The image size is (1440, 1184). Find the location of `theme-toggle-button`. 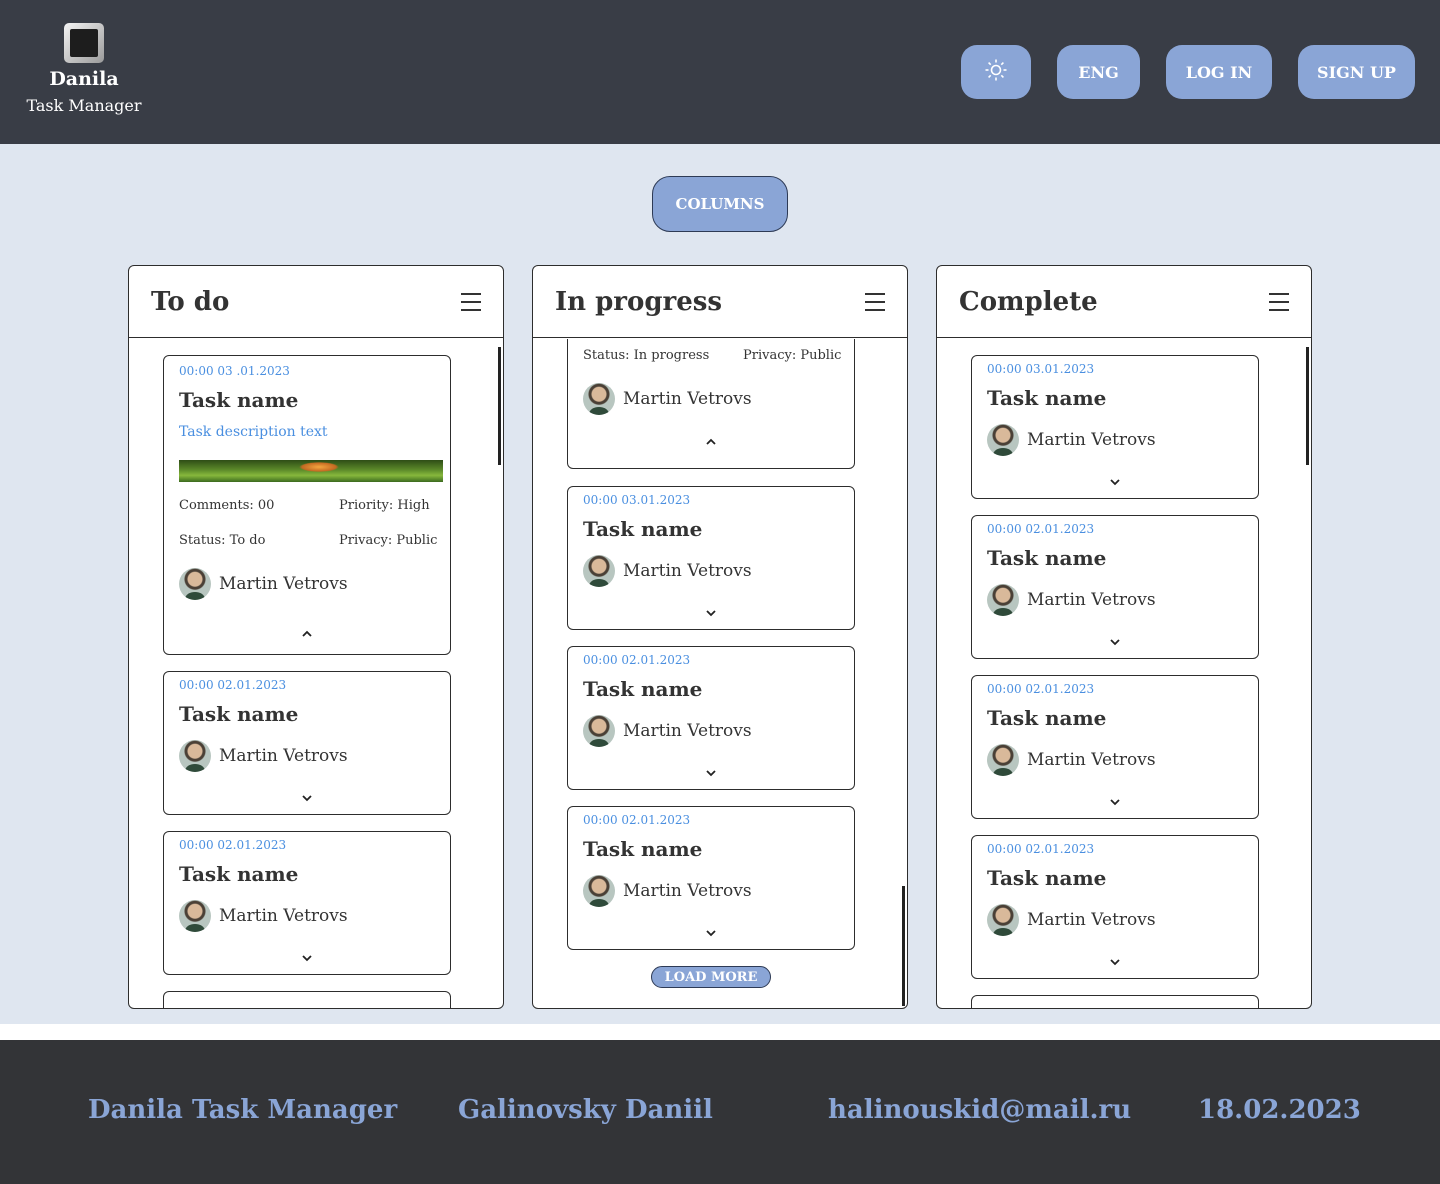

theme-toggle-button is located at coordinates (996, 72).